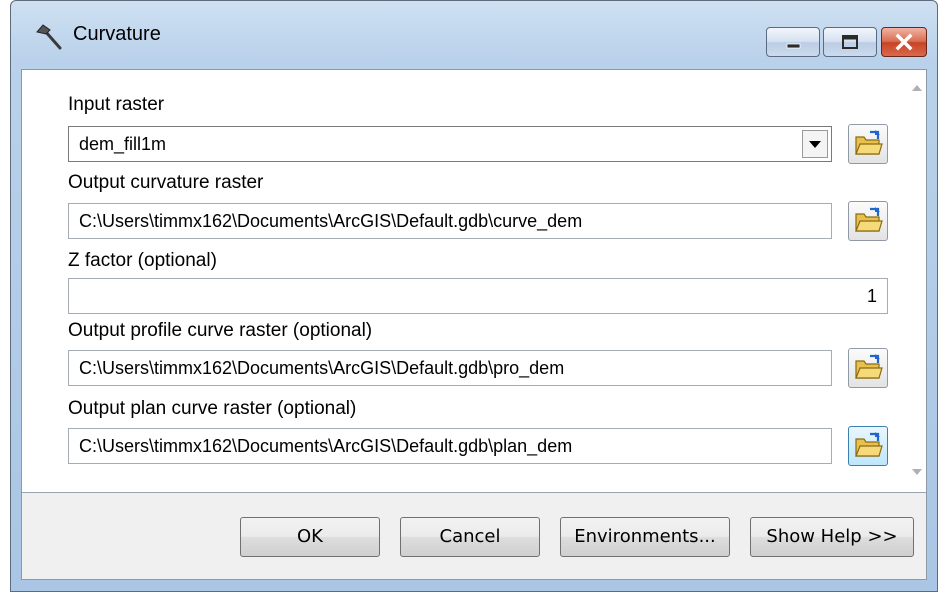 This screenshot has width=948, height=592. I want to click on output-plan-label: Output plan curve raster (optional), so click(212, 408).